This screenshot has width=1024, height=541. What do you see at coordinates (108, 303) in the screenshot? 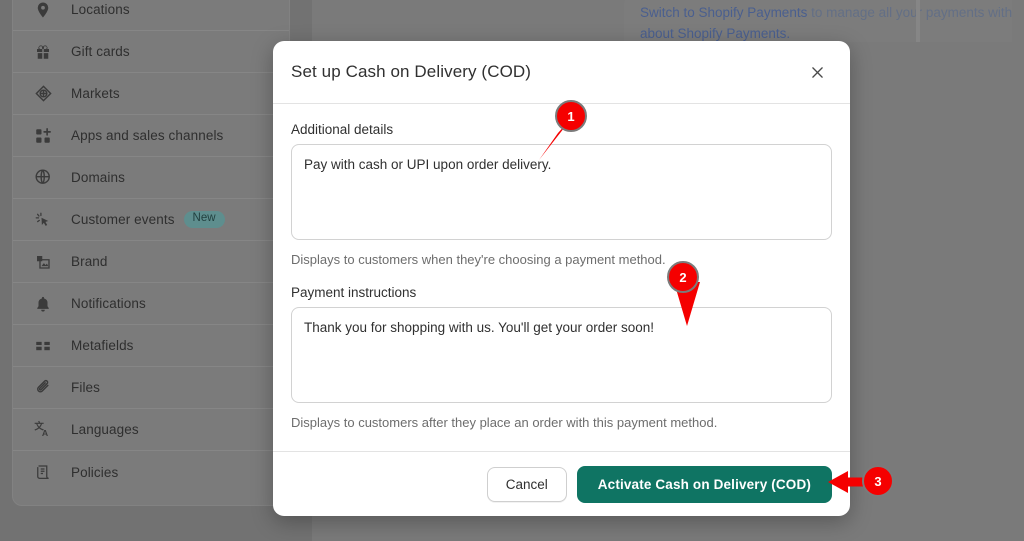
I see `sidebar-item-label: Notifications` at bounding box center [108, 303].